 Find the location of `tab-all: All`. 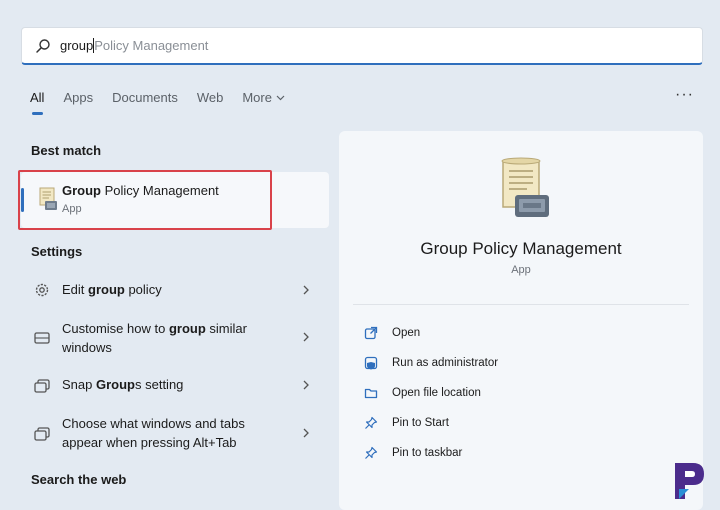

tab-all: All is located at coordinates (37, 102).